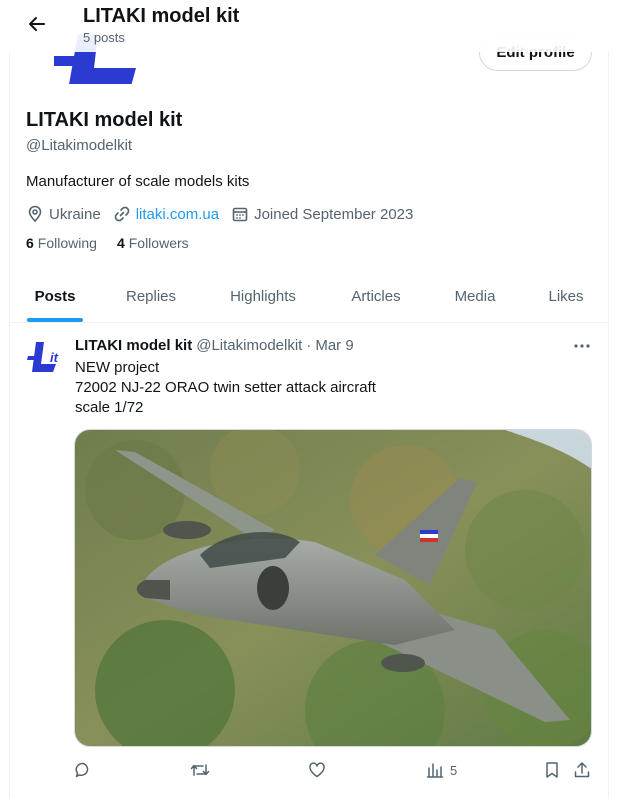 The height and width of the screenshot is (798, 623). I want to click on like-button, so click(317, 770).